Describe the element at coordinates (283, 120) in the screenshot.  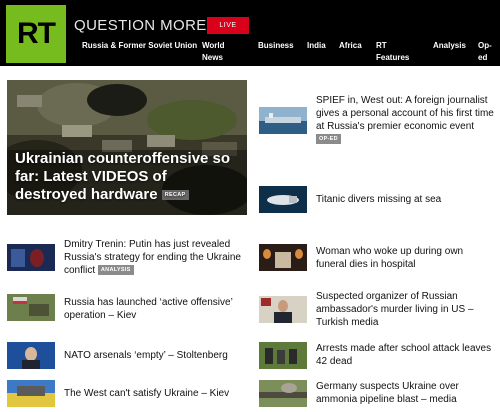
I see `spief-thumbnail` at that location.